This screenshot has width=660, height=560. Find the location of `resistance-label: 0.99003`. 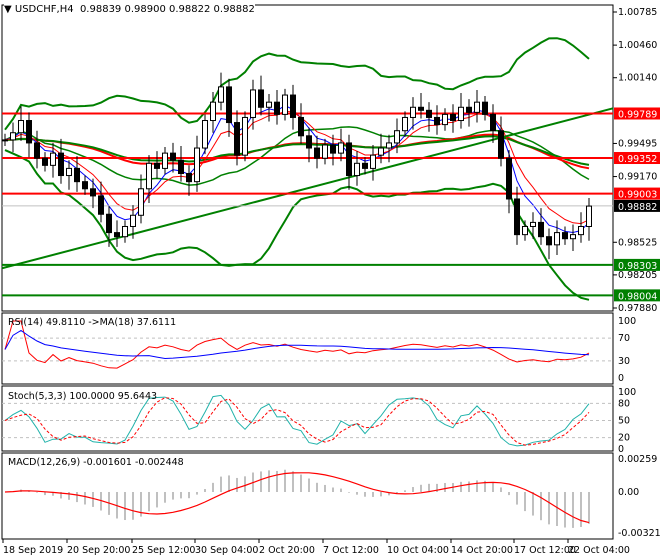

resistance-label: 0.99003 is located at coordinates (637, 195).